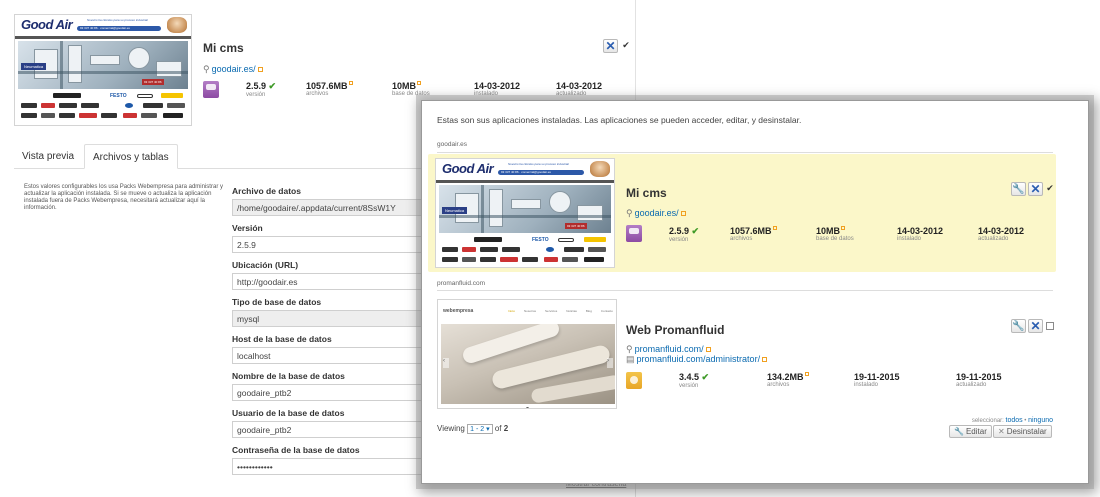  I want to click on field-label: Nombre de la base de datos, so click(288, 376).